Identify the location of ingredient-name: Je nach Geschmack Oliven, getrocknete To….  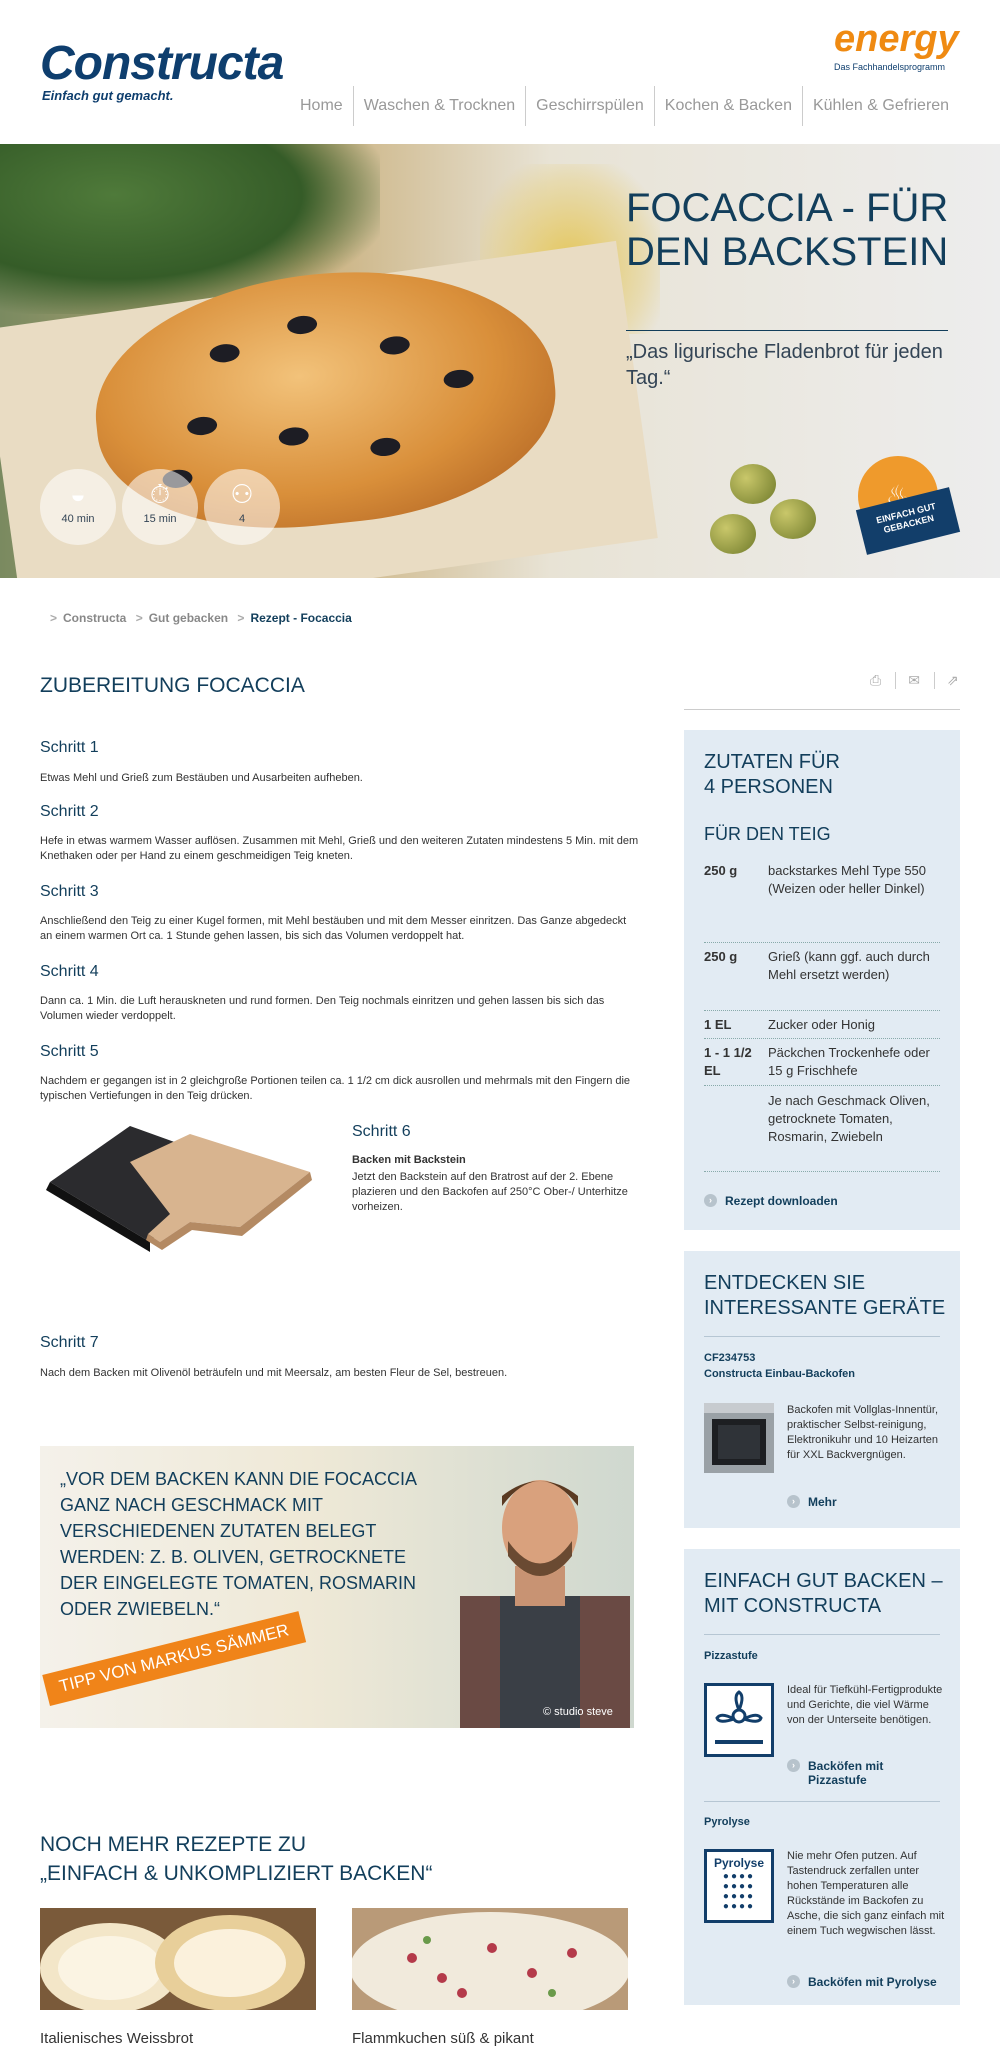
(849, 1118).